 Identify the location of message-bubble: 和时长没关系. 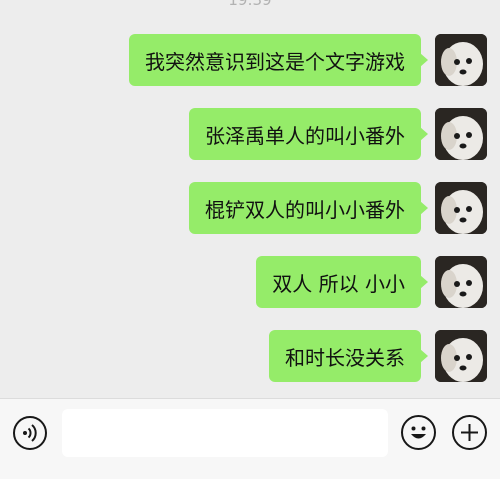
(348, 356).